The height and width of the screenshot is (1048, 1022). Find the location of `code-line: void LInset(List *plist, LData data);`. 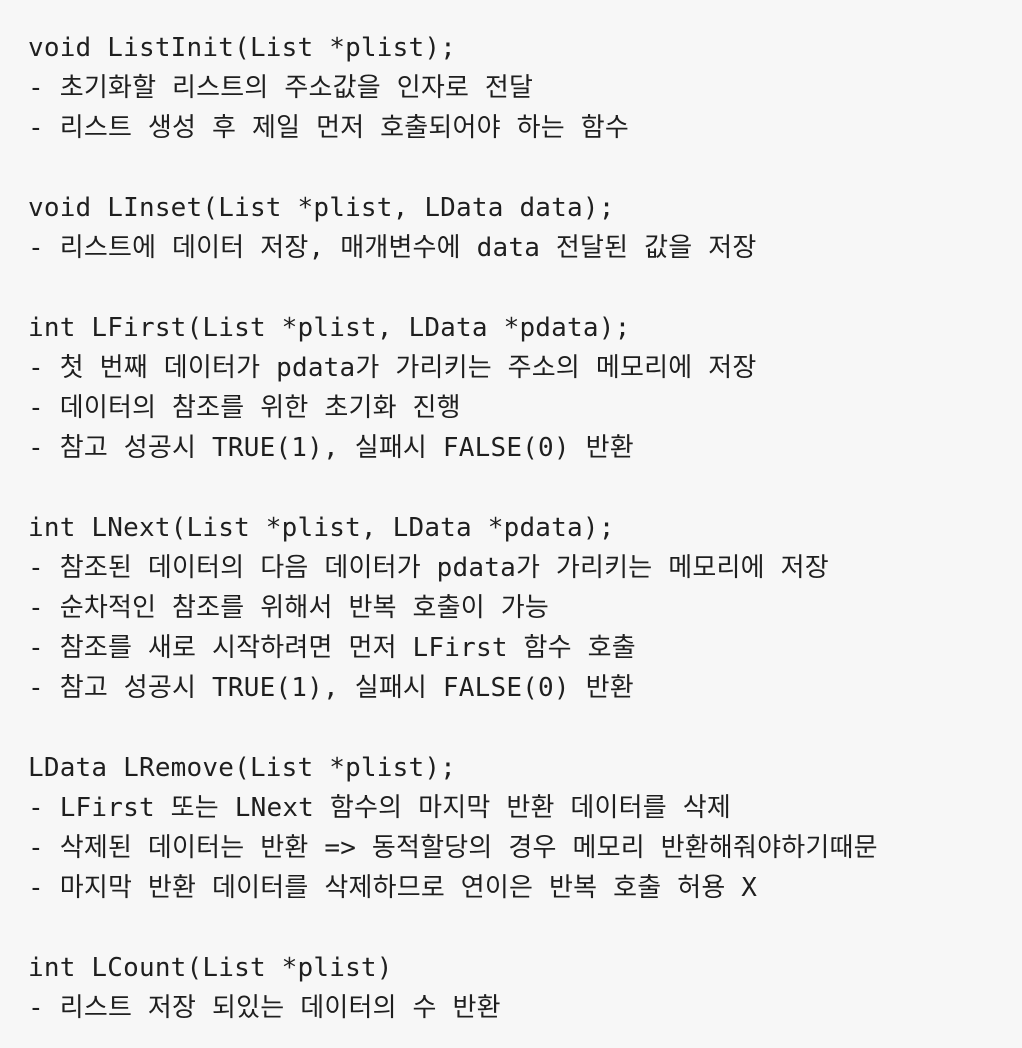

code-line: void LInset(List *plist, LData data); is located at coordinates (321, 208).